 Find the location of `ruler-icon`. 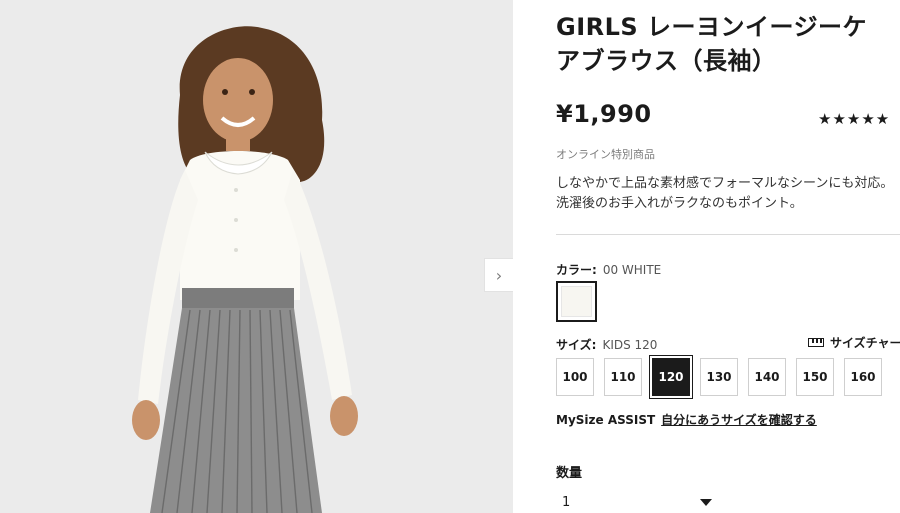

ruler-icon is located at coordinates (816, 342).